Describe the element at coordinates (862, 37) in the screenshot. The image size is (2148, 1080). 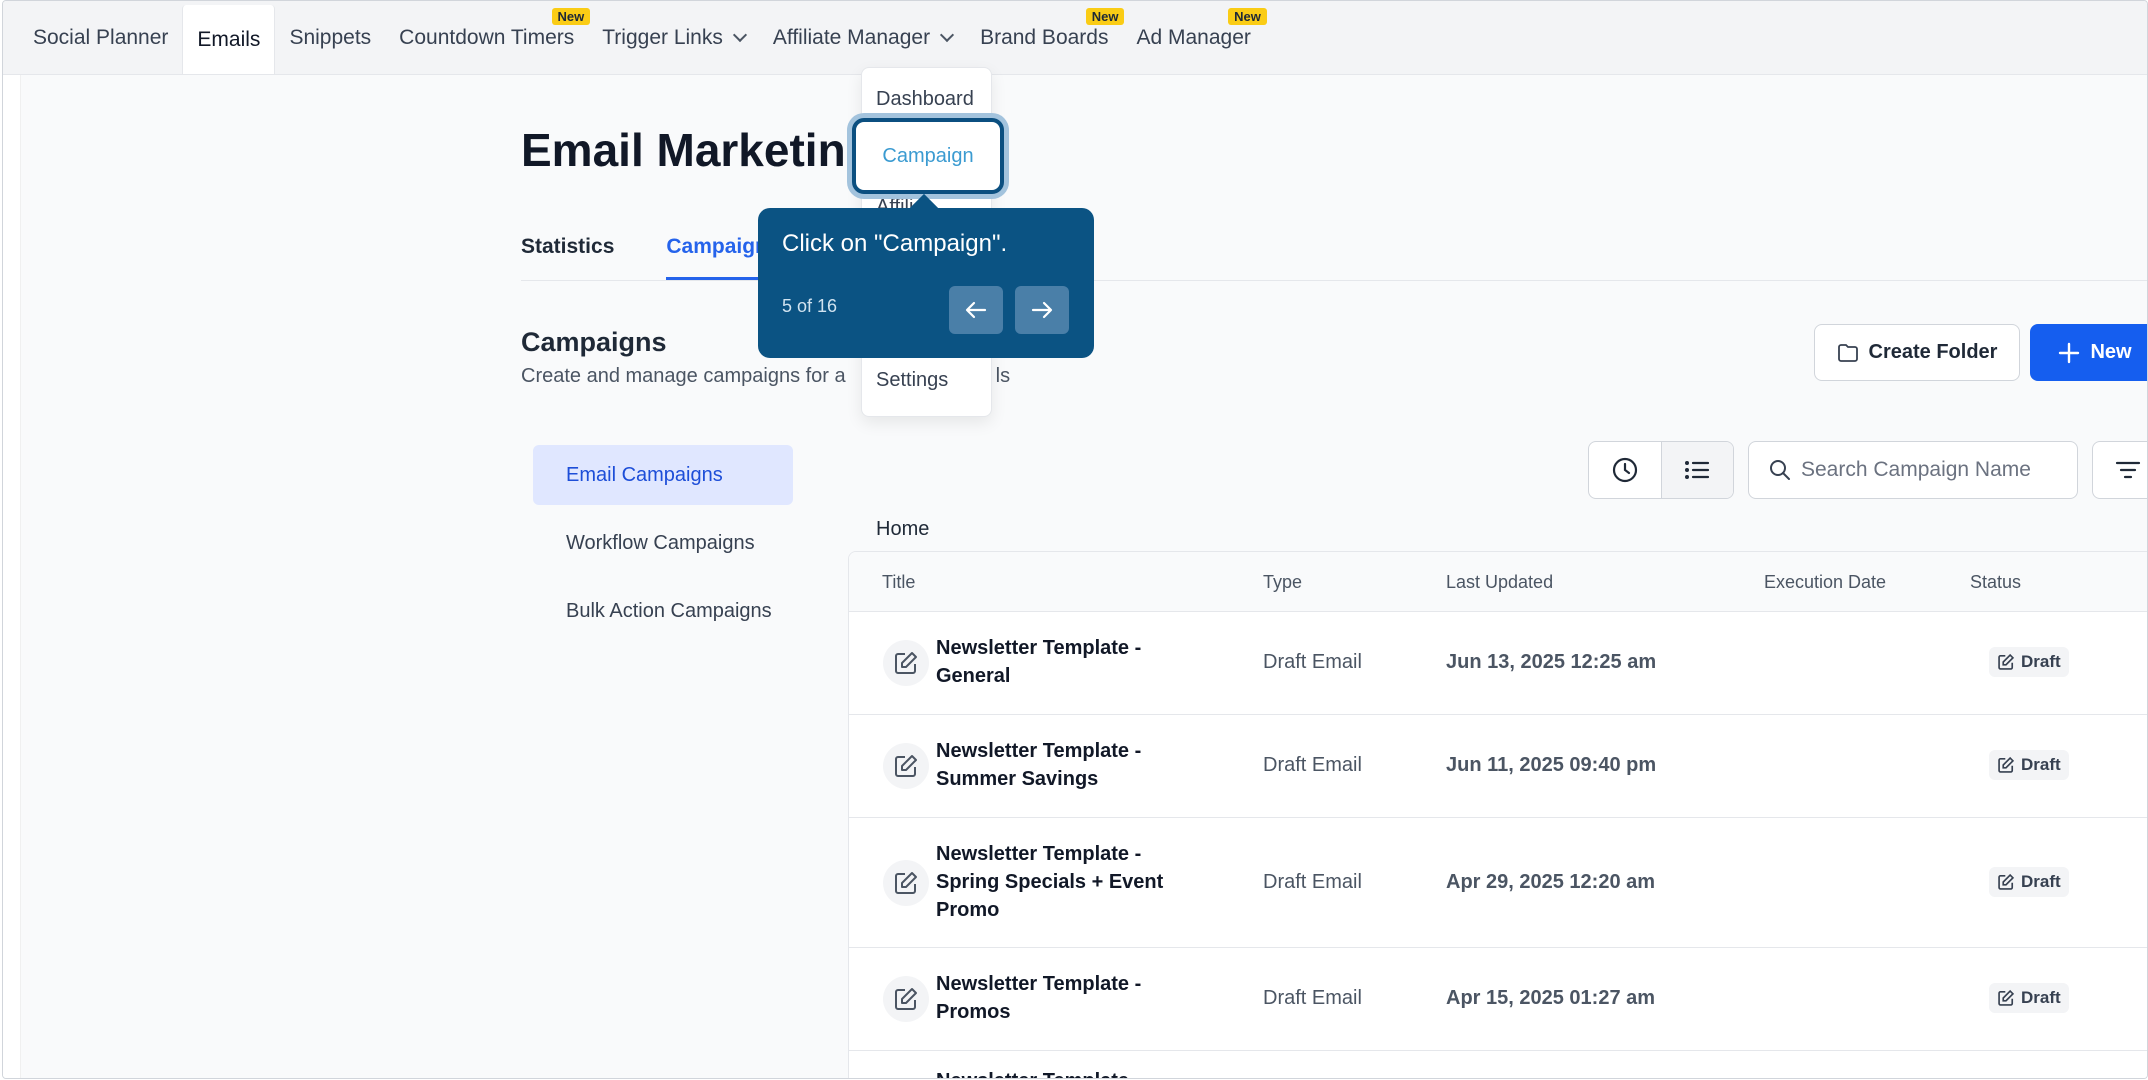
I see `nav-affiliate-manager: Affiliate Manager` at that location.